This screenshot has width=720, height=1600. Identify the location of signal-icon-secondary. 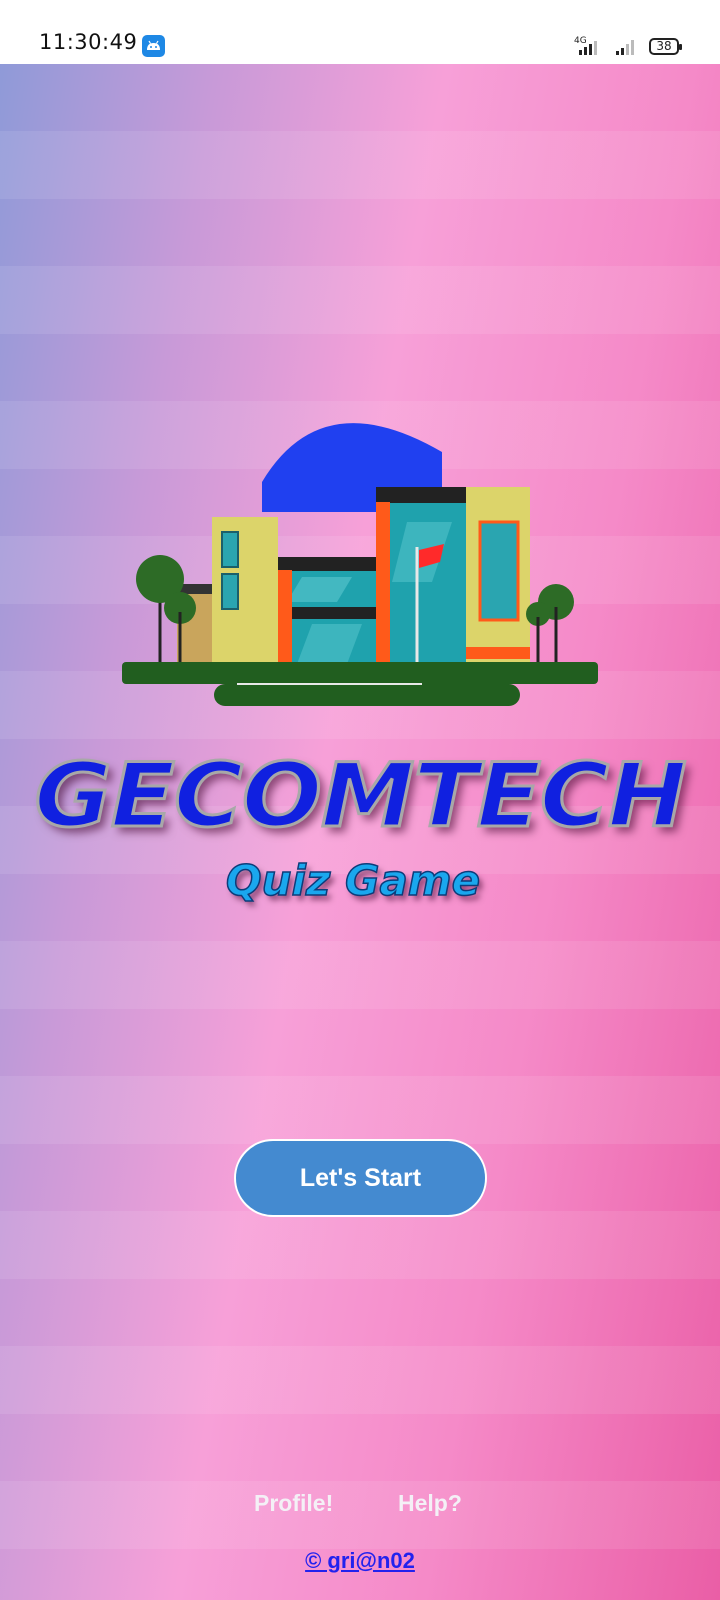
(625, 47).